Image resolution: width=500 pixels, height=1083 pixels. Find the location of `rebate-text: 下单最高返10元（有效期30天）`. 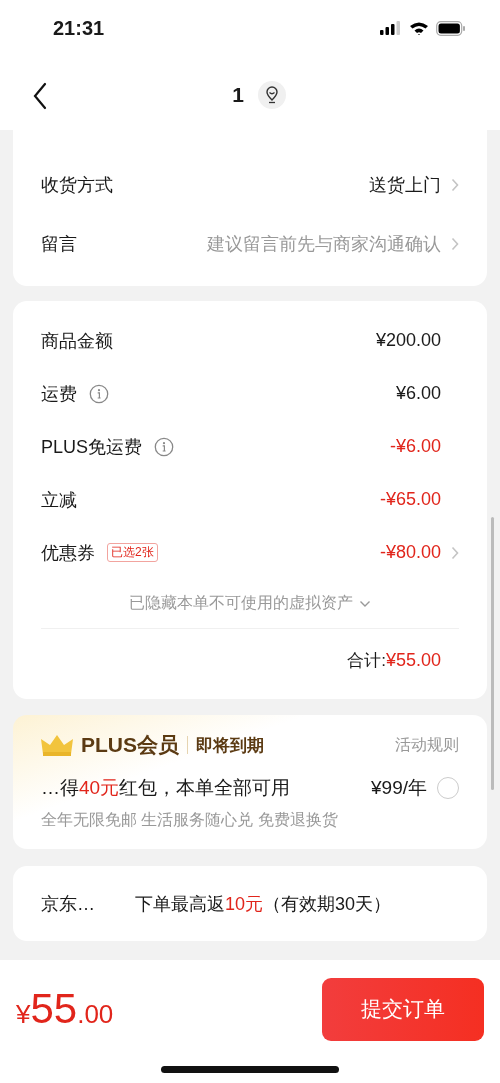

rebate-text: 下单最高返10元（有效期30天） is located at coordinates (263, 904).